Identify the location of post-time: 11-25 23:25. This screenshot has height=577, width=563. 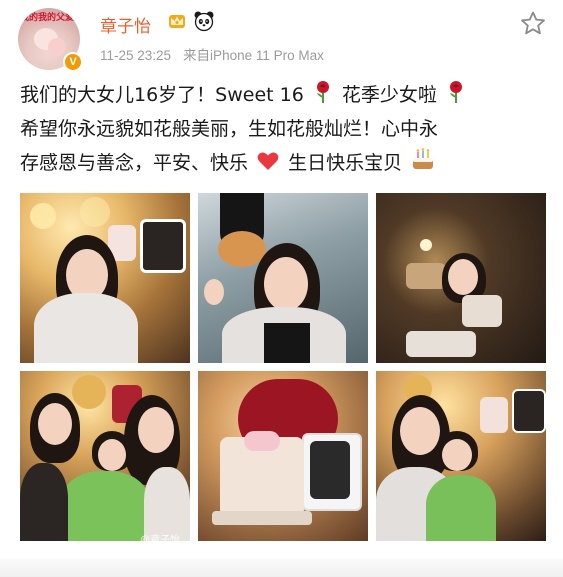
(136, 55).